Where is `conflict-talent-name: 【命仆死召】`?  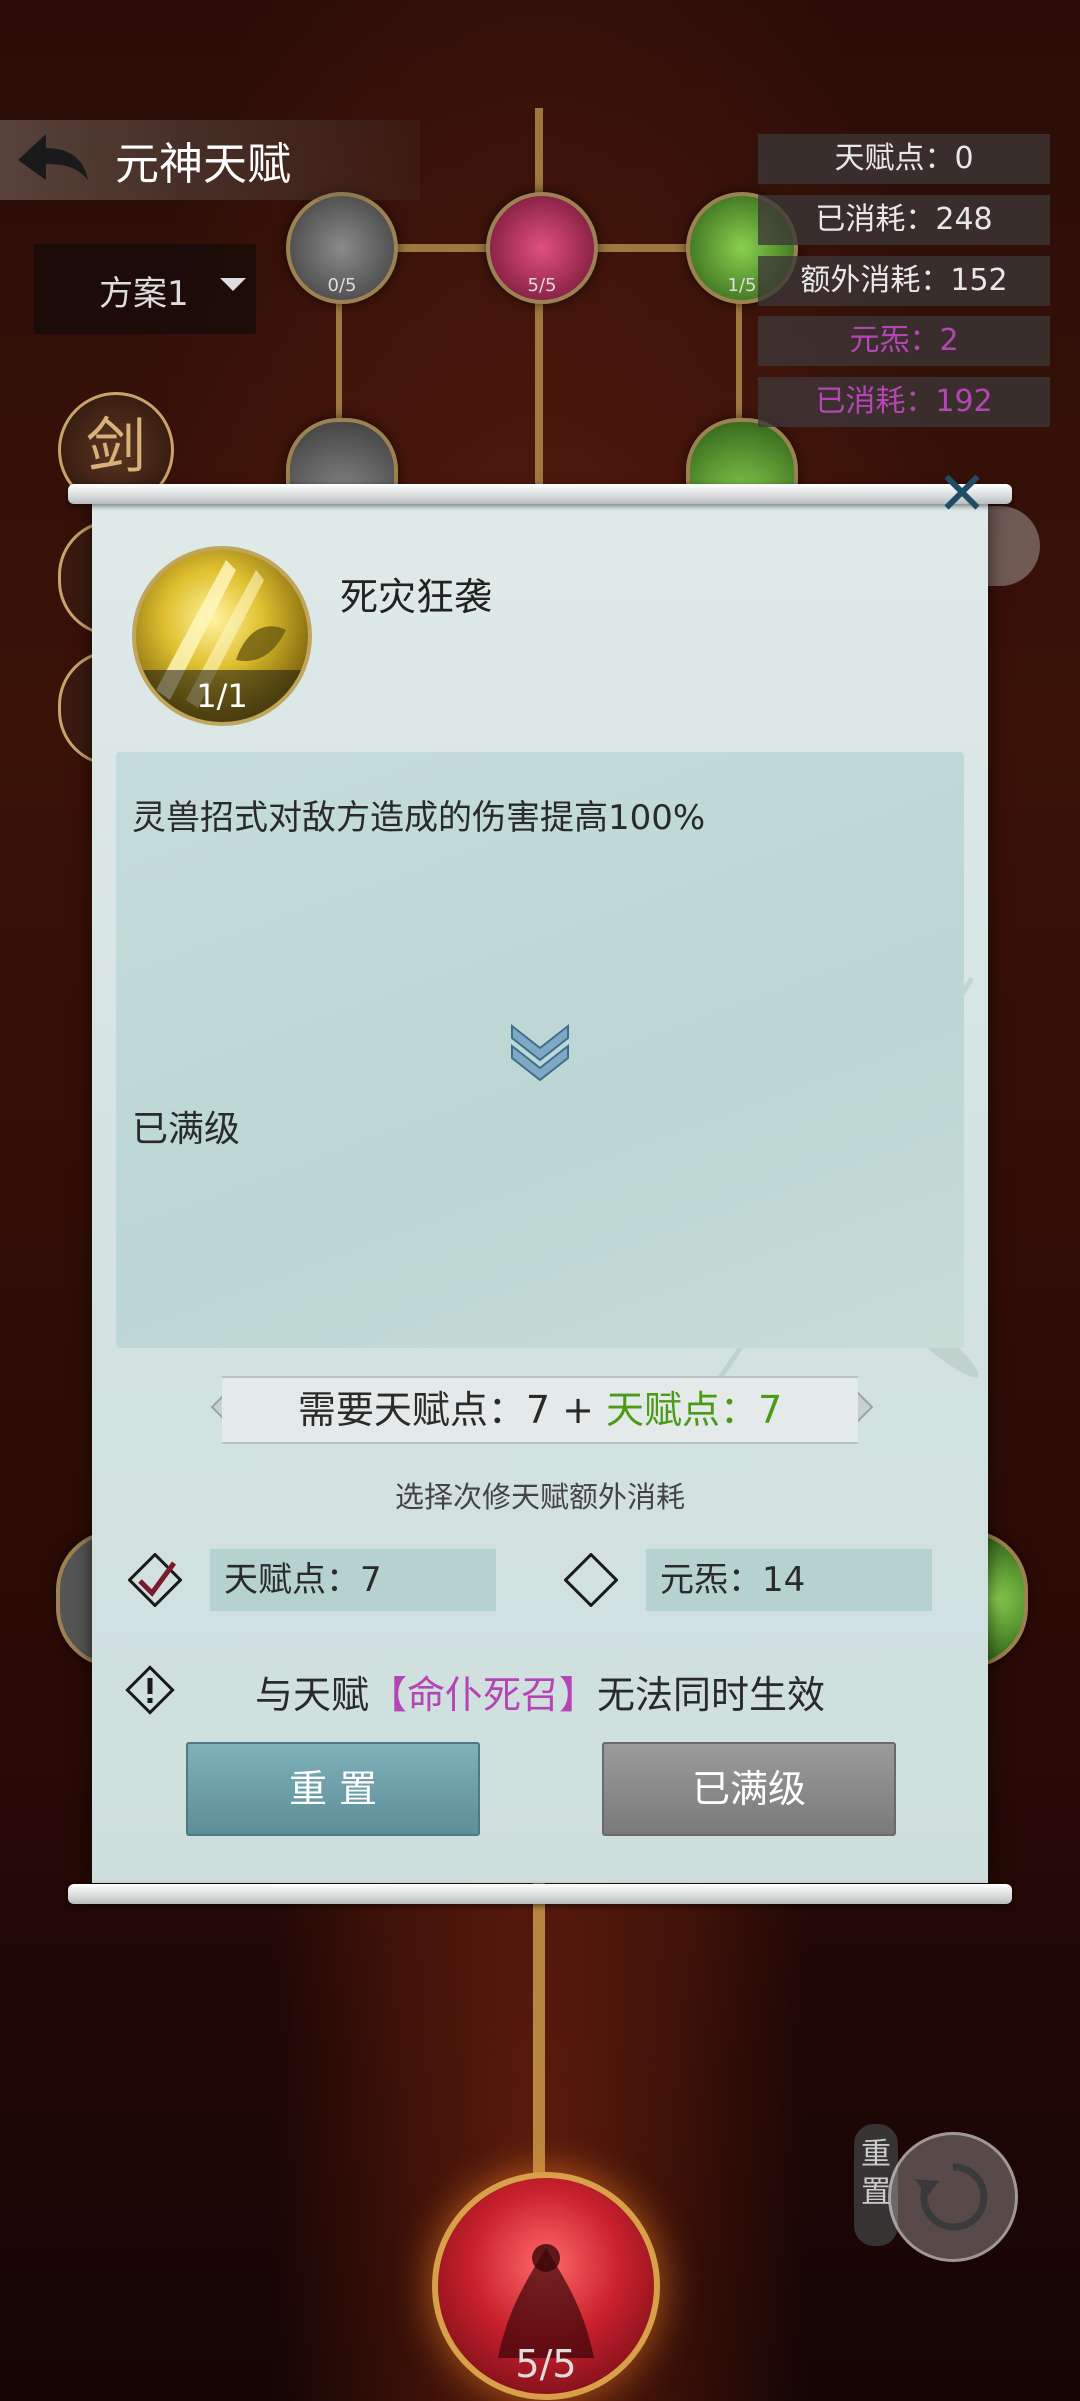 conflict-talent-name: 【命仆死召】 is located at coordinates (483, 1695).